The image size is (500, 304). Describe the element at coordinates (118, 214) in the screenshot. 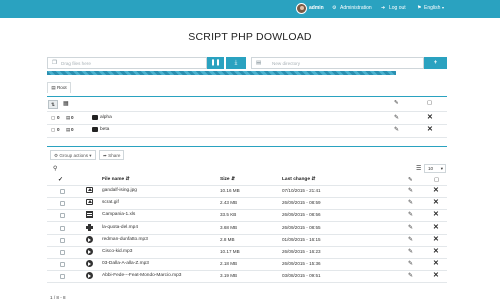

I see `file-name-link: Campania-1.xls` at that location.